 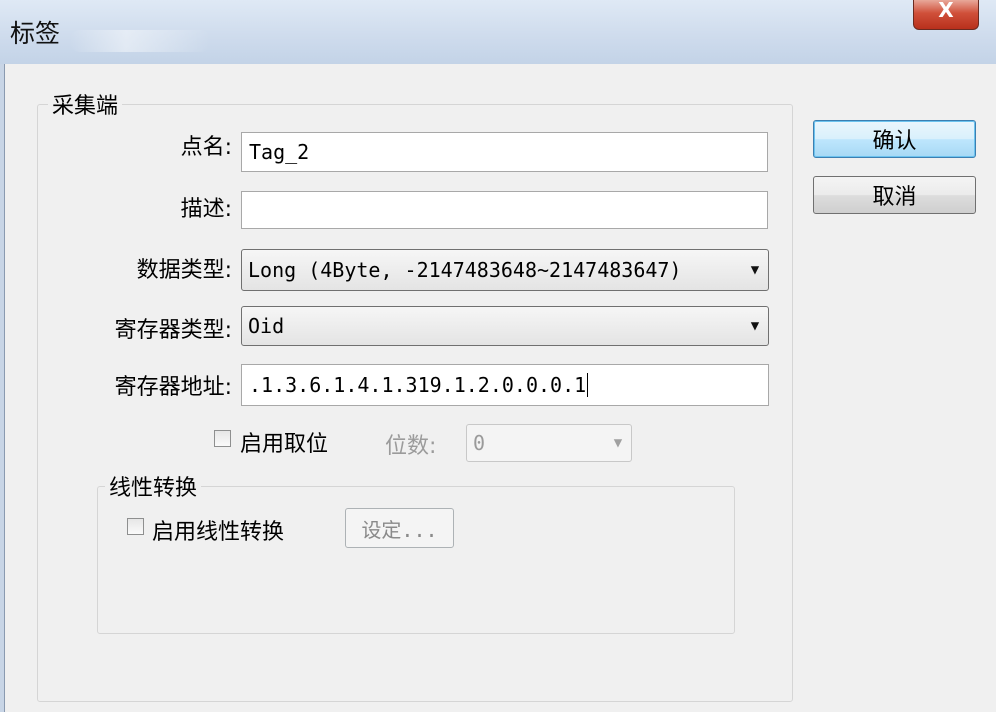 I want to click on title-bar: 标签 X, so click(x=498, y=32).